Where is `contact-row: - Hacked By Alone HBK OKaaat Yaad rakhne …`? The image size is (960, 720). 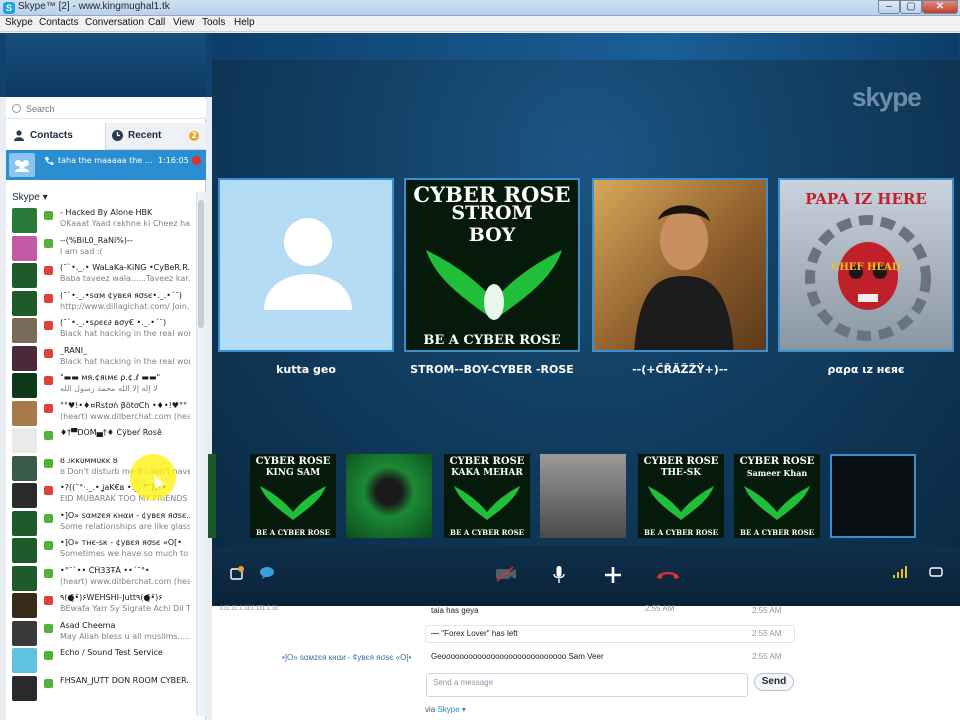 contact-row: - Hacked By Alone HBK OKaaat Yaad rakhne … is located at coordinates (101, 220).